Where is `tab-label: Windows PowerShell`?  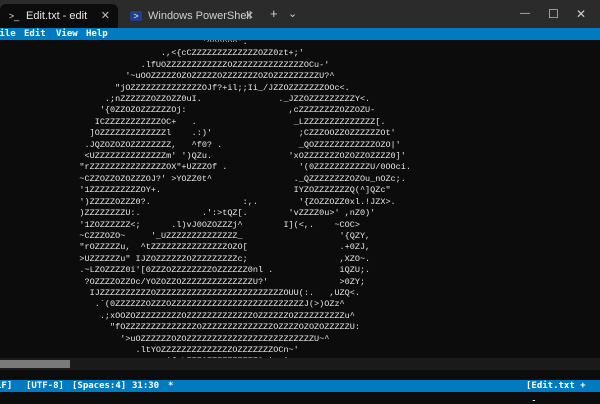 tab-label: Windows PowerShell is located at coordinates (200, 16).